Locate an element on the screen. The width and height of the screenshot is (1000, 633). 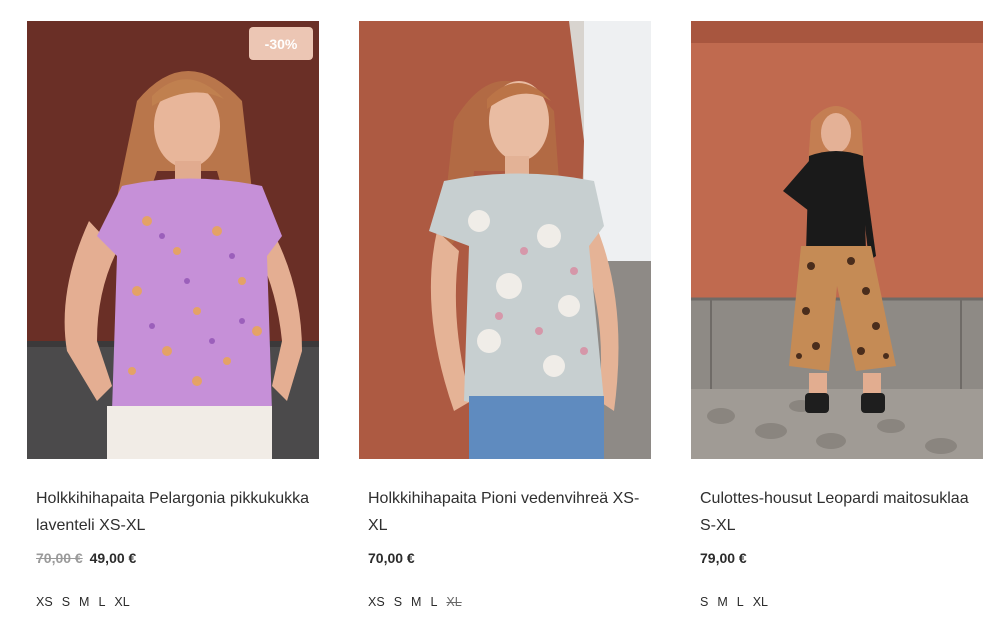
size-option-unavailable: XL is located at coordinates (454, 602).